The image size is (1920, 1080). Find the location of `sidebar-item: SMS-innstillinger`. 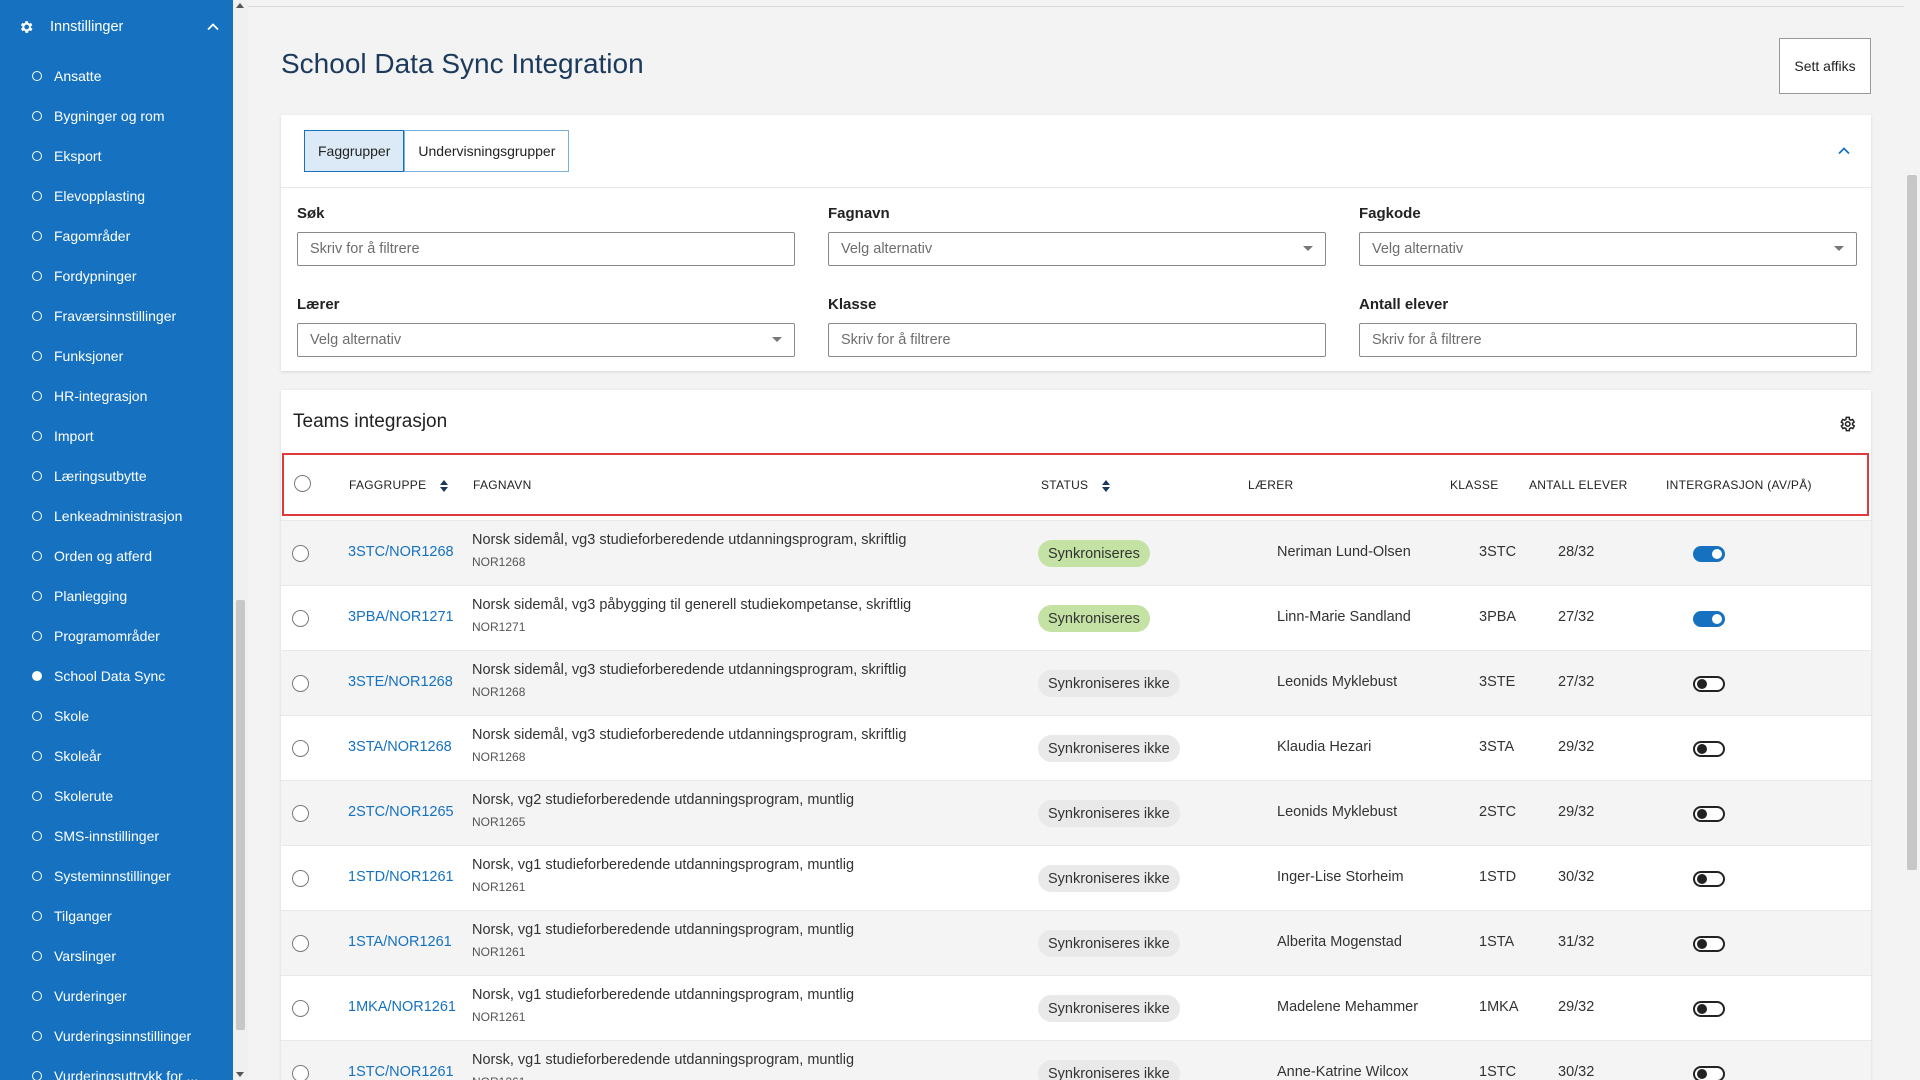

sidebar-item: SMS-innstillinger is located at coordinates (116, 836).